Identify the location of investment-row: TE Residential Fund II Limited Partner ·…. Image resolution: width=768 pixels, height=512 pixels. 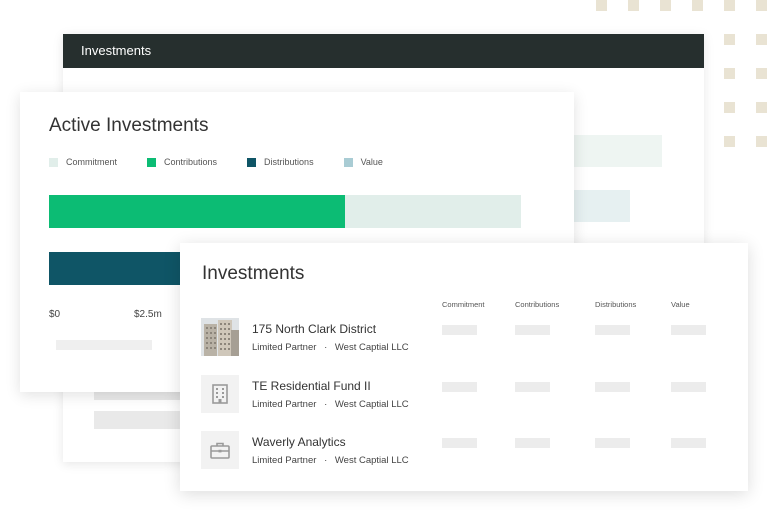
(466, 395).